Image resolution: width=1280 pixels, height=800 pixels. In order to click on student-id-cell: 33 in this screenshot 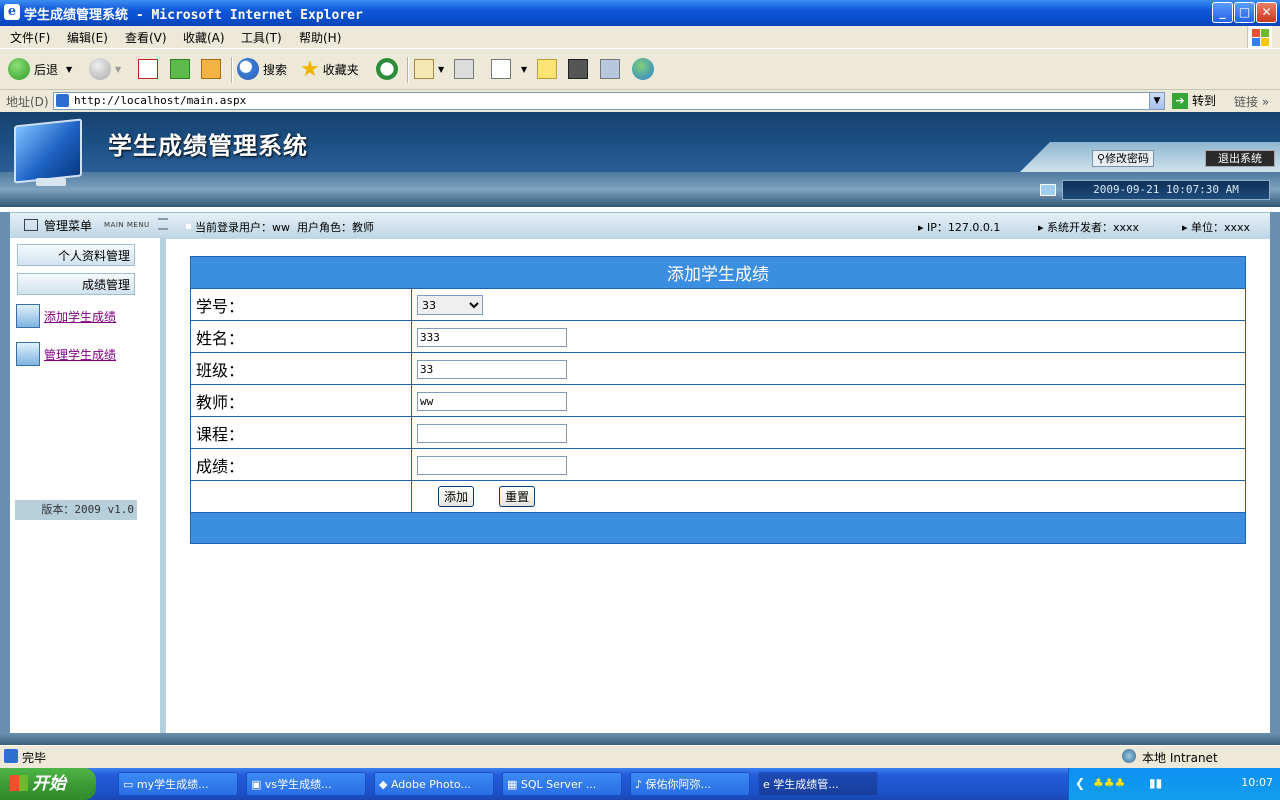, I will do `click(828, 304)`.